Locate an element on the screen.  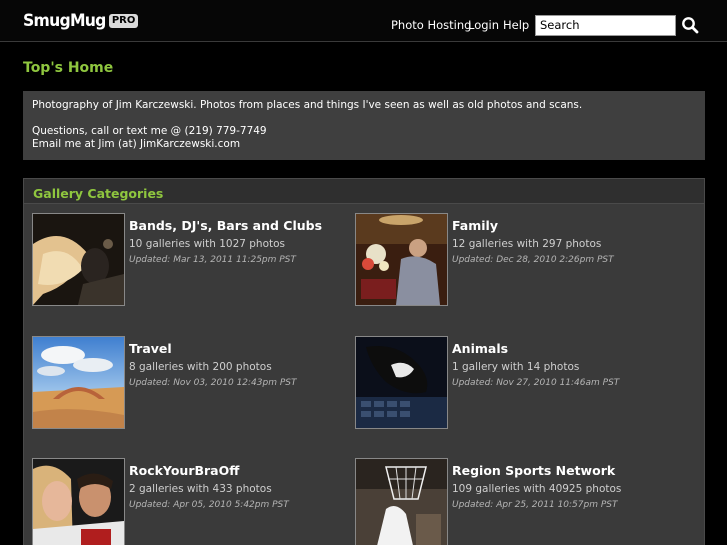
category-count: 1 gallery with 14 photos is located at coordinates (516, 367).